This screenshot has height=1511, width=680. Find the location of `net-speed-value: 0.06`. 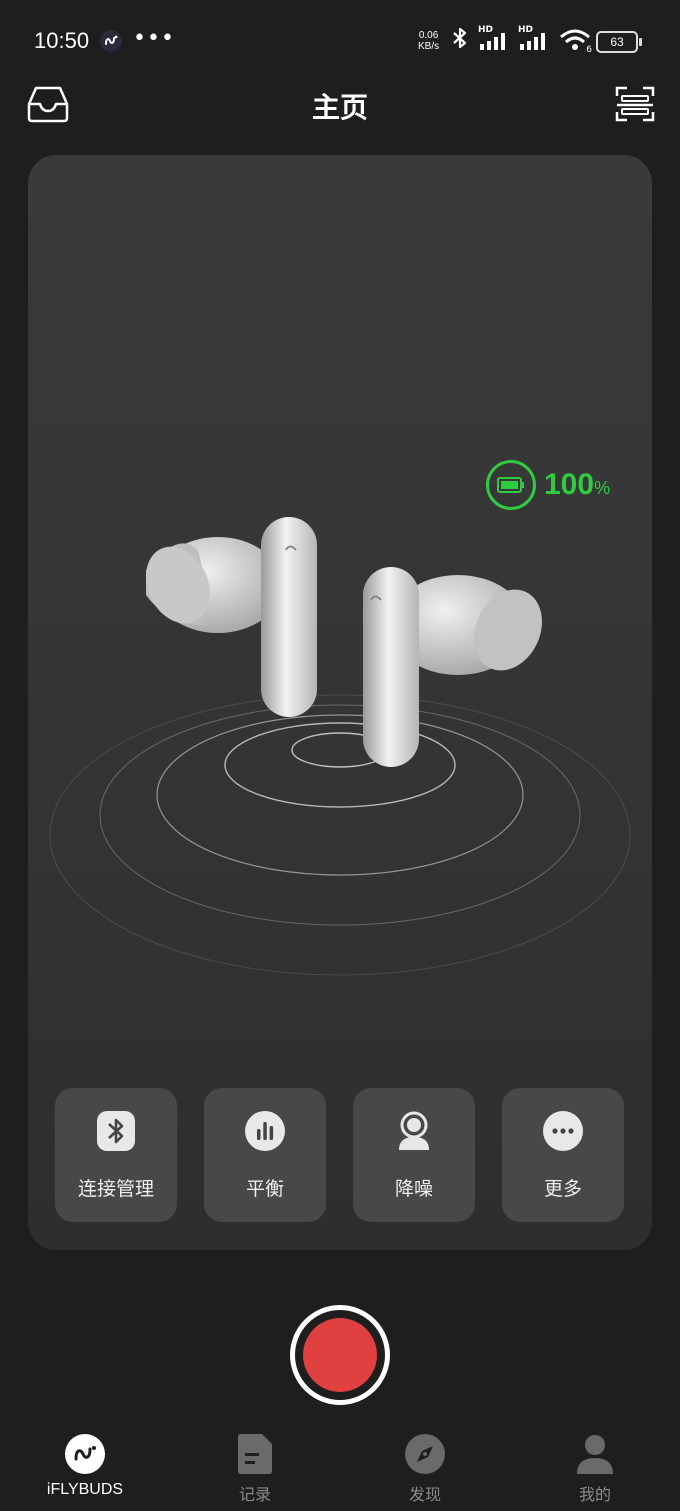

net-speed-value: 0.06 is located at coordinates (428, 35).